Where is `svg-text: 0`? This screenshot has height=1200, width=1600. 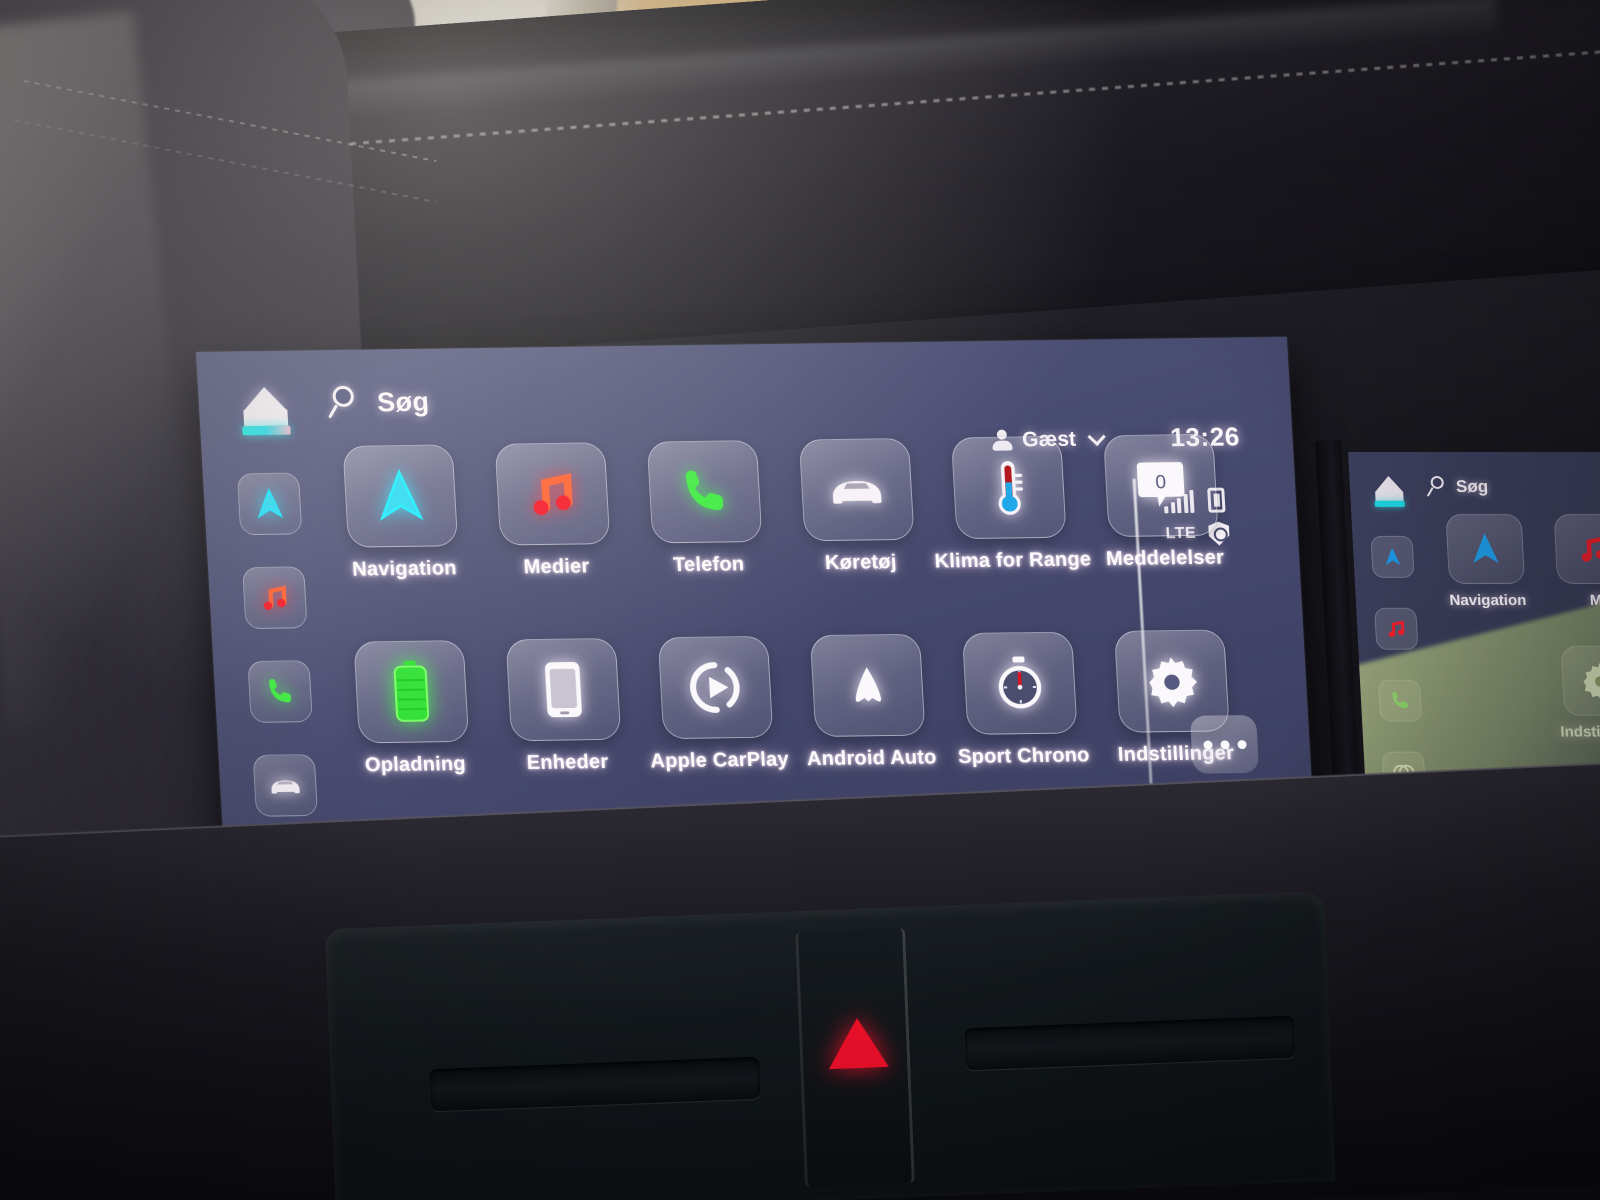
svg-text: 0 is located at coordinates (1161, 482).